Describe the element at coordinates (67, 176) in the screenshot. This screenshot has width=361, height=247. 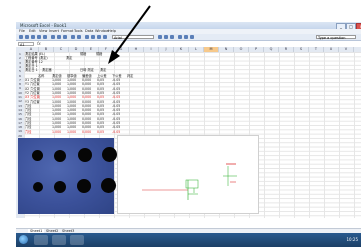
I see `embedded-photo` at that location.